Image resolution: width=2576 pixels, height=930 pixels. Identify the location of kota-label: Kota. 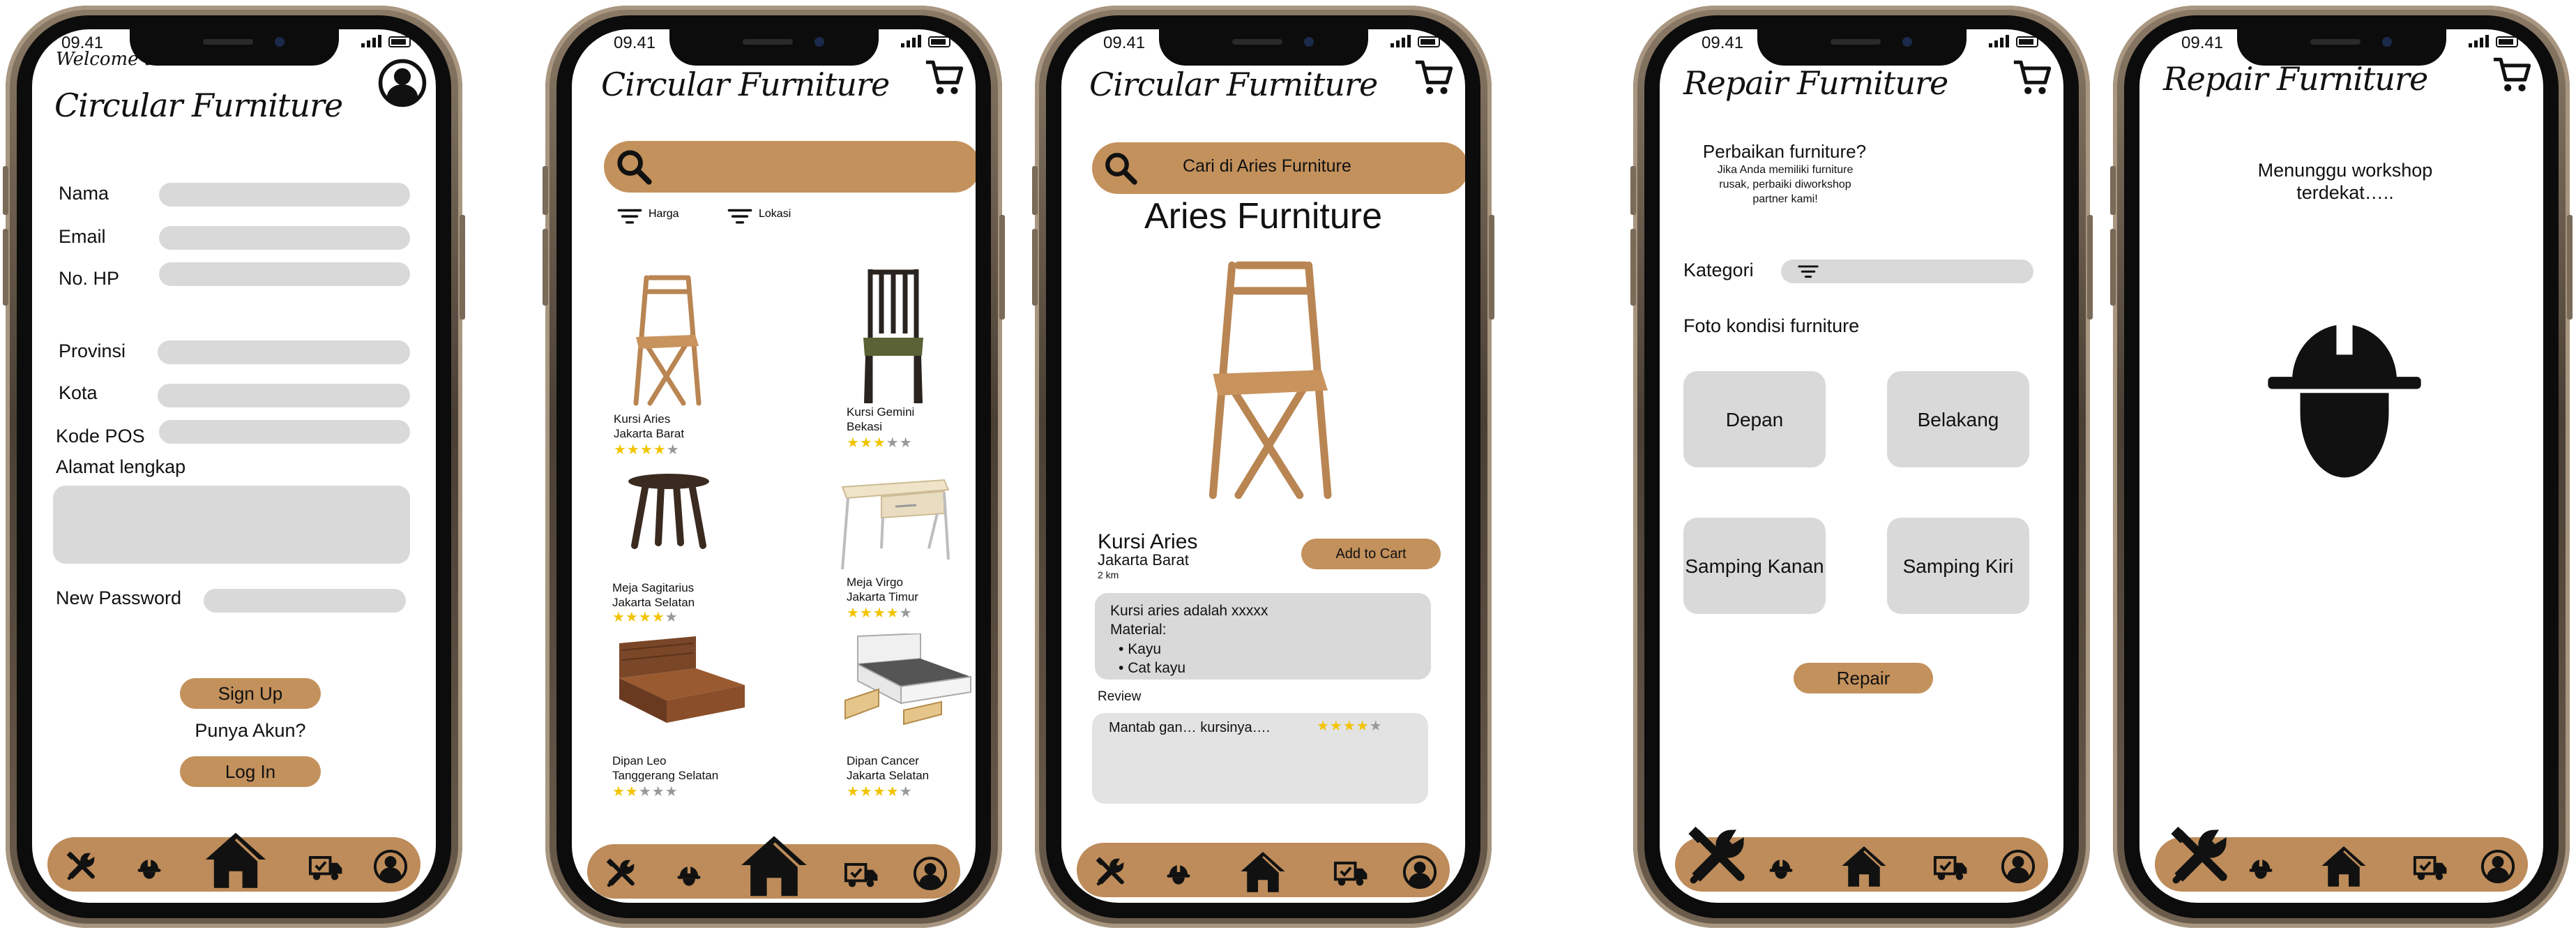
(78, 393).